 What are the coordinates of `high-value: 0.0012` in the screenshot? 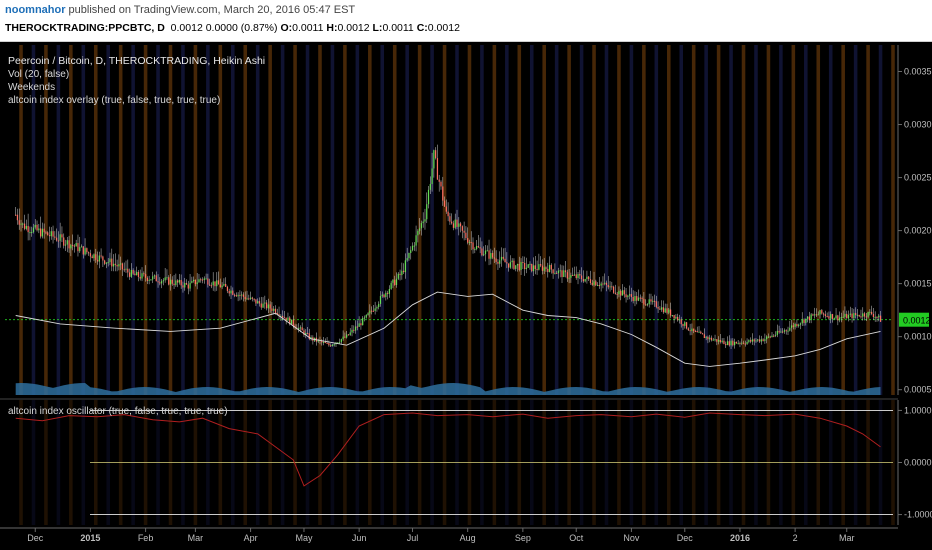 It's located at (353, 28).